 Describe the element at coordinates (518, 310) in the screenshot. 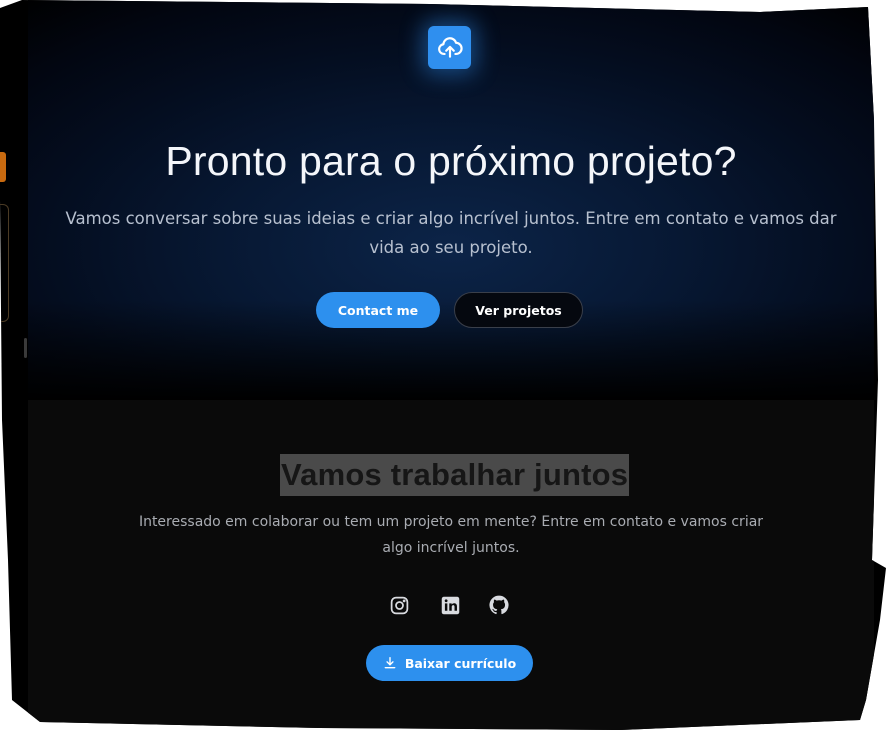

I see `view-projects-button: Ver projetos` at that location.